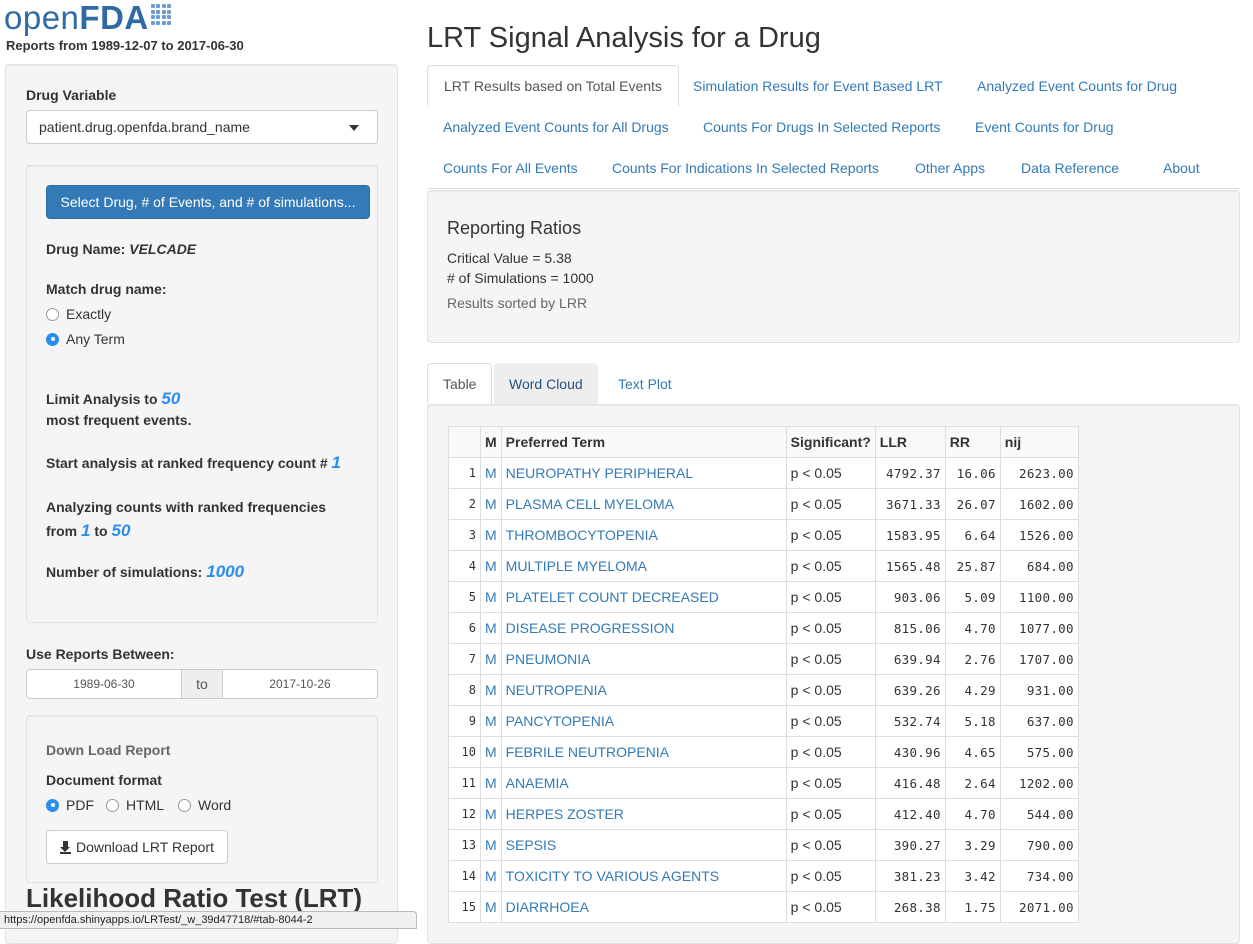  Describe the element at coordinates (833, 384) in the screenshot. I see `result-view-tabs: Table Word Cloud Text Plot` at that location.